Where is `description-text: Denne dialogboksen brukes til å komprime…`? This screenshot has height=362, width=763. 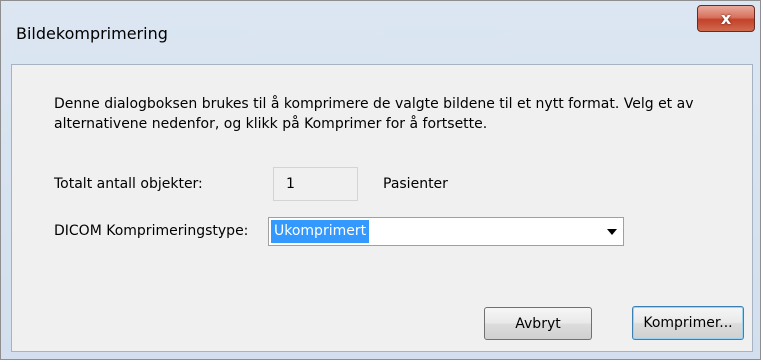 description-text: Denne dialogboksen brukes til å komprime… is located at coordinates (374, 114).